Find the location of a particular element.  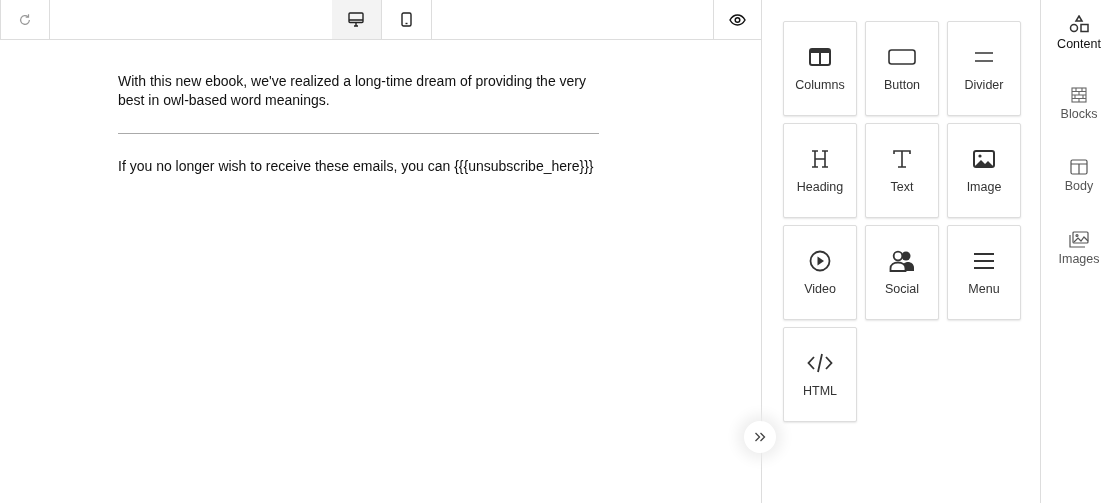

text-icon is located at coordinates (902, 159).